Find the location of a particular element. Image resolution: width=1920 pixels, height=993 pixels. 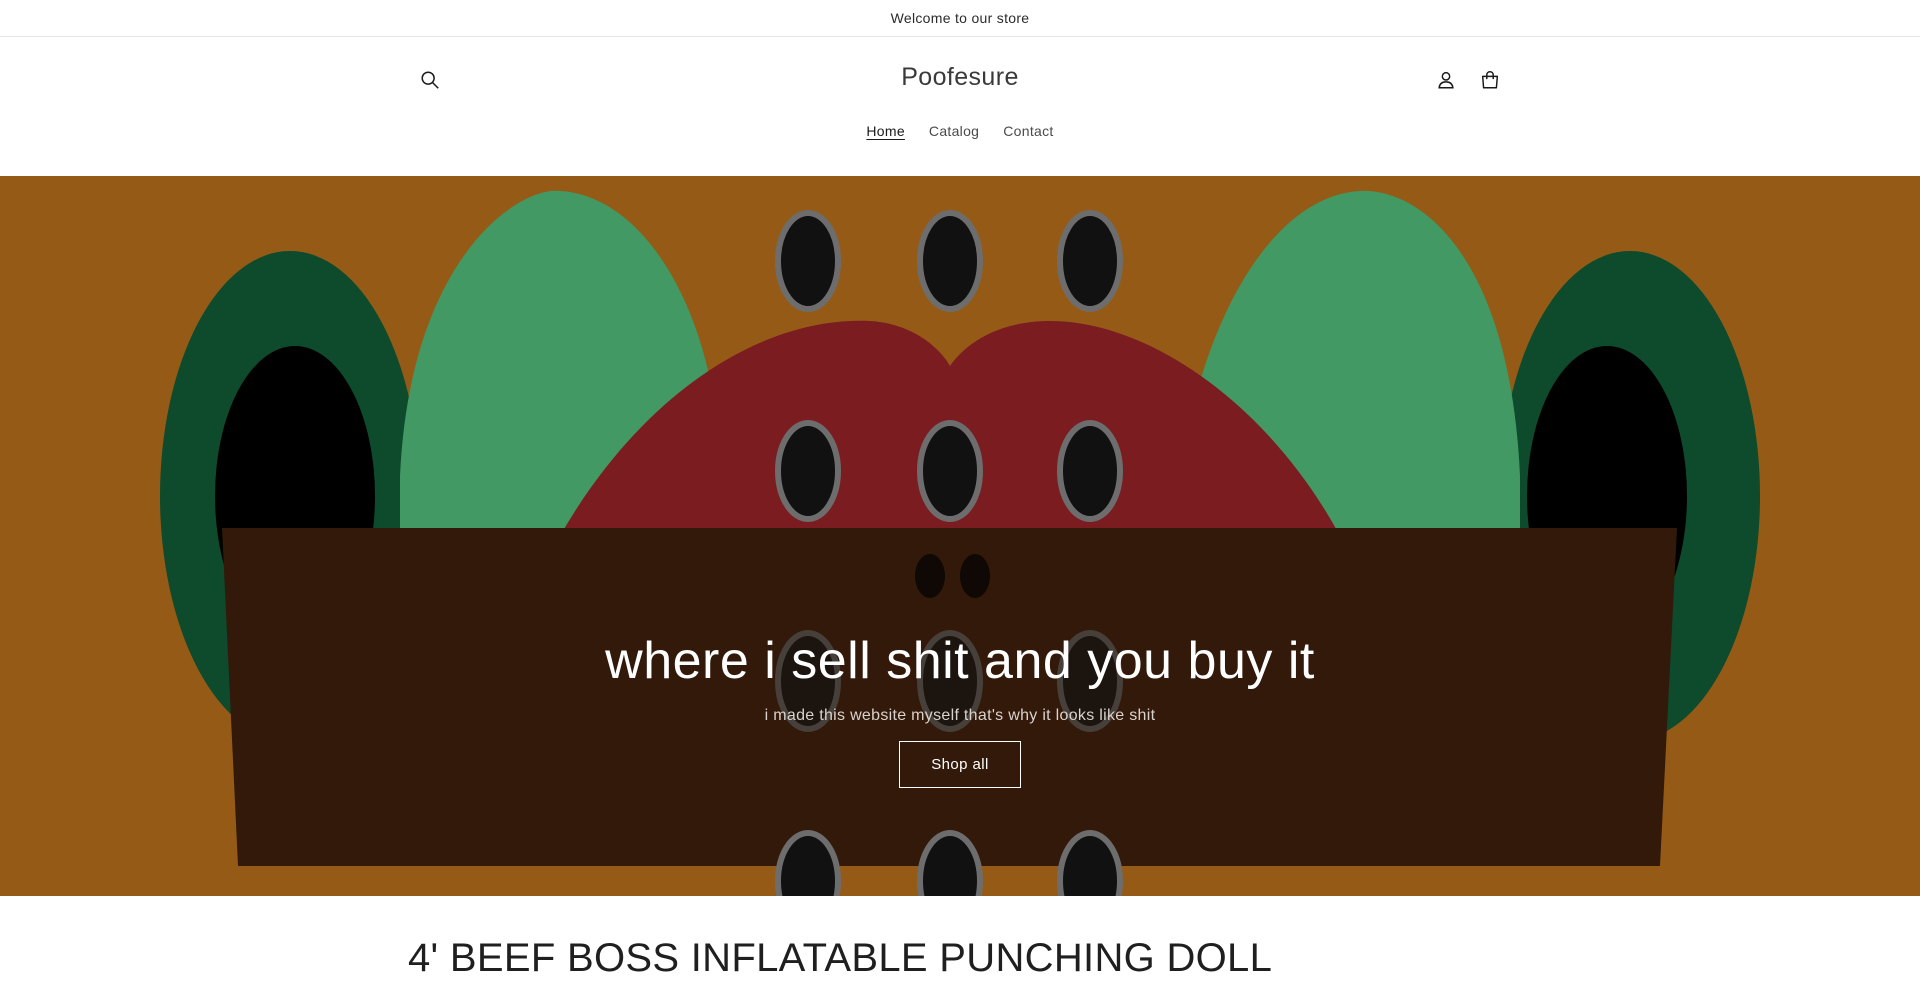

brand: Poofesure is located at coordinates (960, 77).